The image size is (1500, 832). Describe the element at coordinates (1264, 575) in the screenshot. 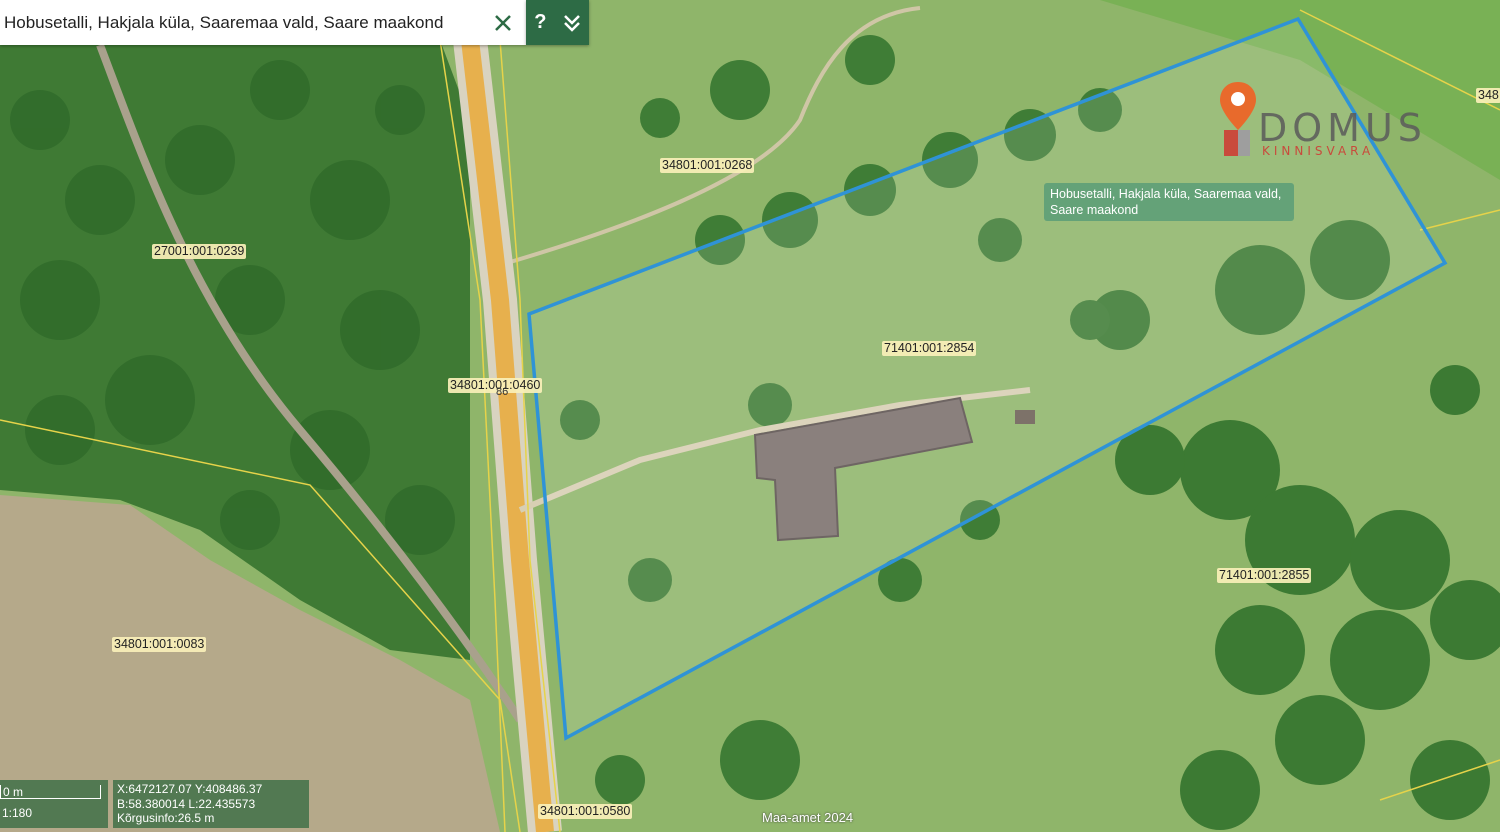

I see `parcel-label: 71401:001:2855` at that location.